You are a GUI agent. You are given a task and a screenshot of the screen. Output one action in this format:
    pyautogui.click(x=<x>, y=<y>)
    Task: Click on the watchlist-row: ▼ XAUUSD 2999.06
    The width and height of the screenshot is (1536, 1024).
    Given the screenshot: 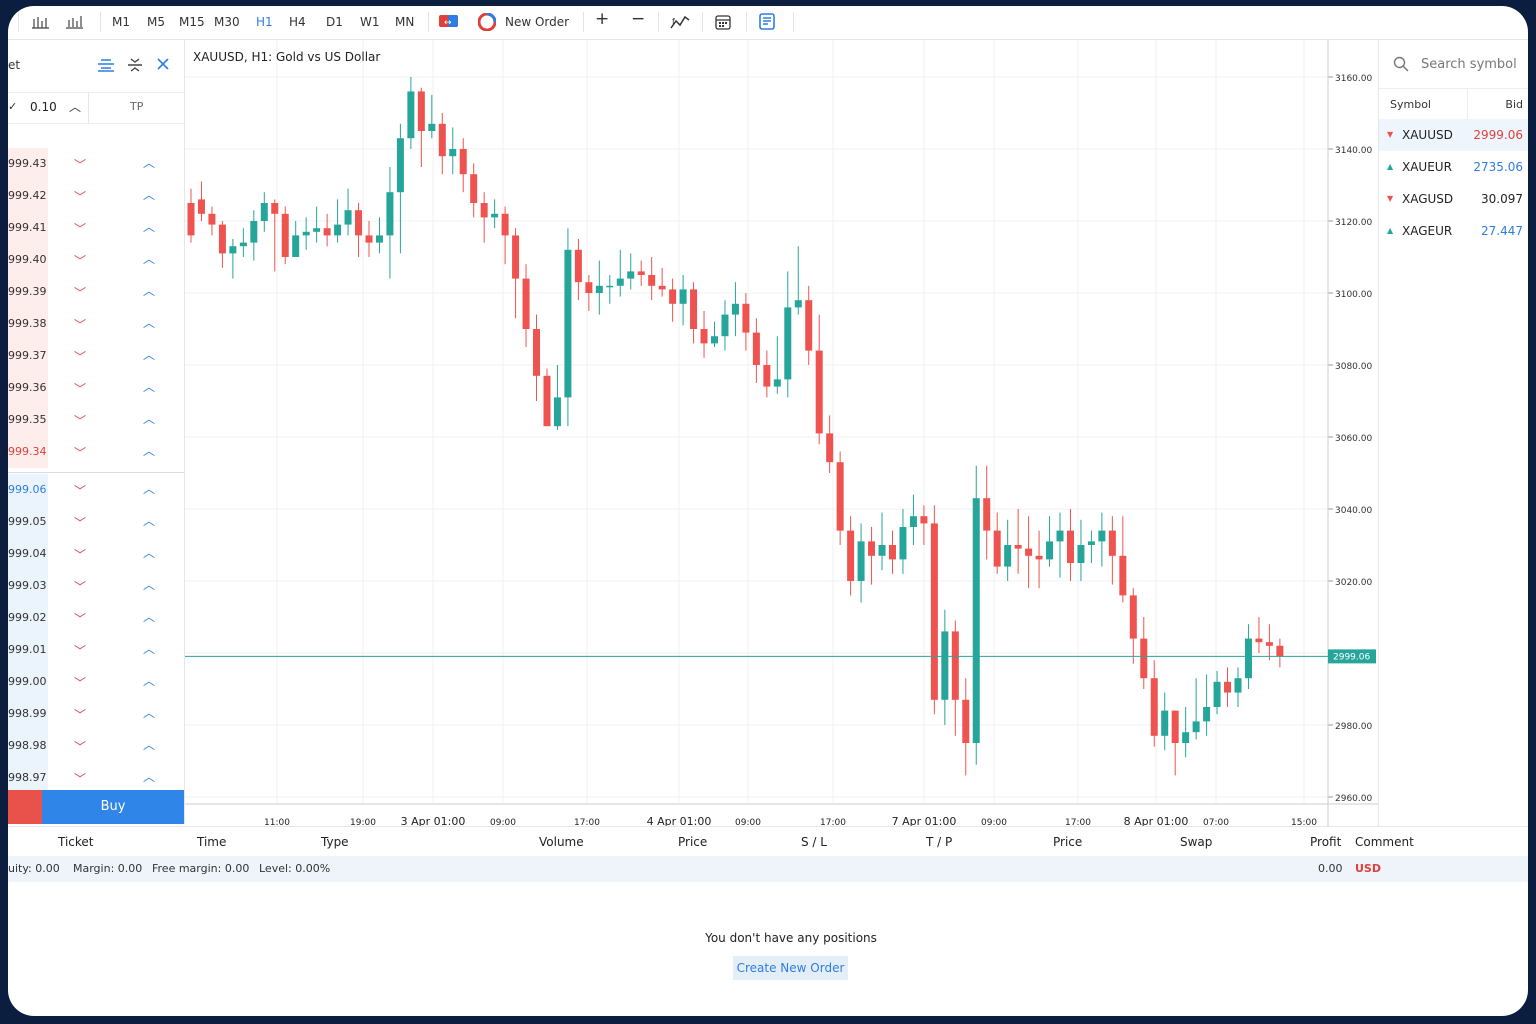 What is the action you would take?
    pyautogui.click(x=1453, y=135)
    